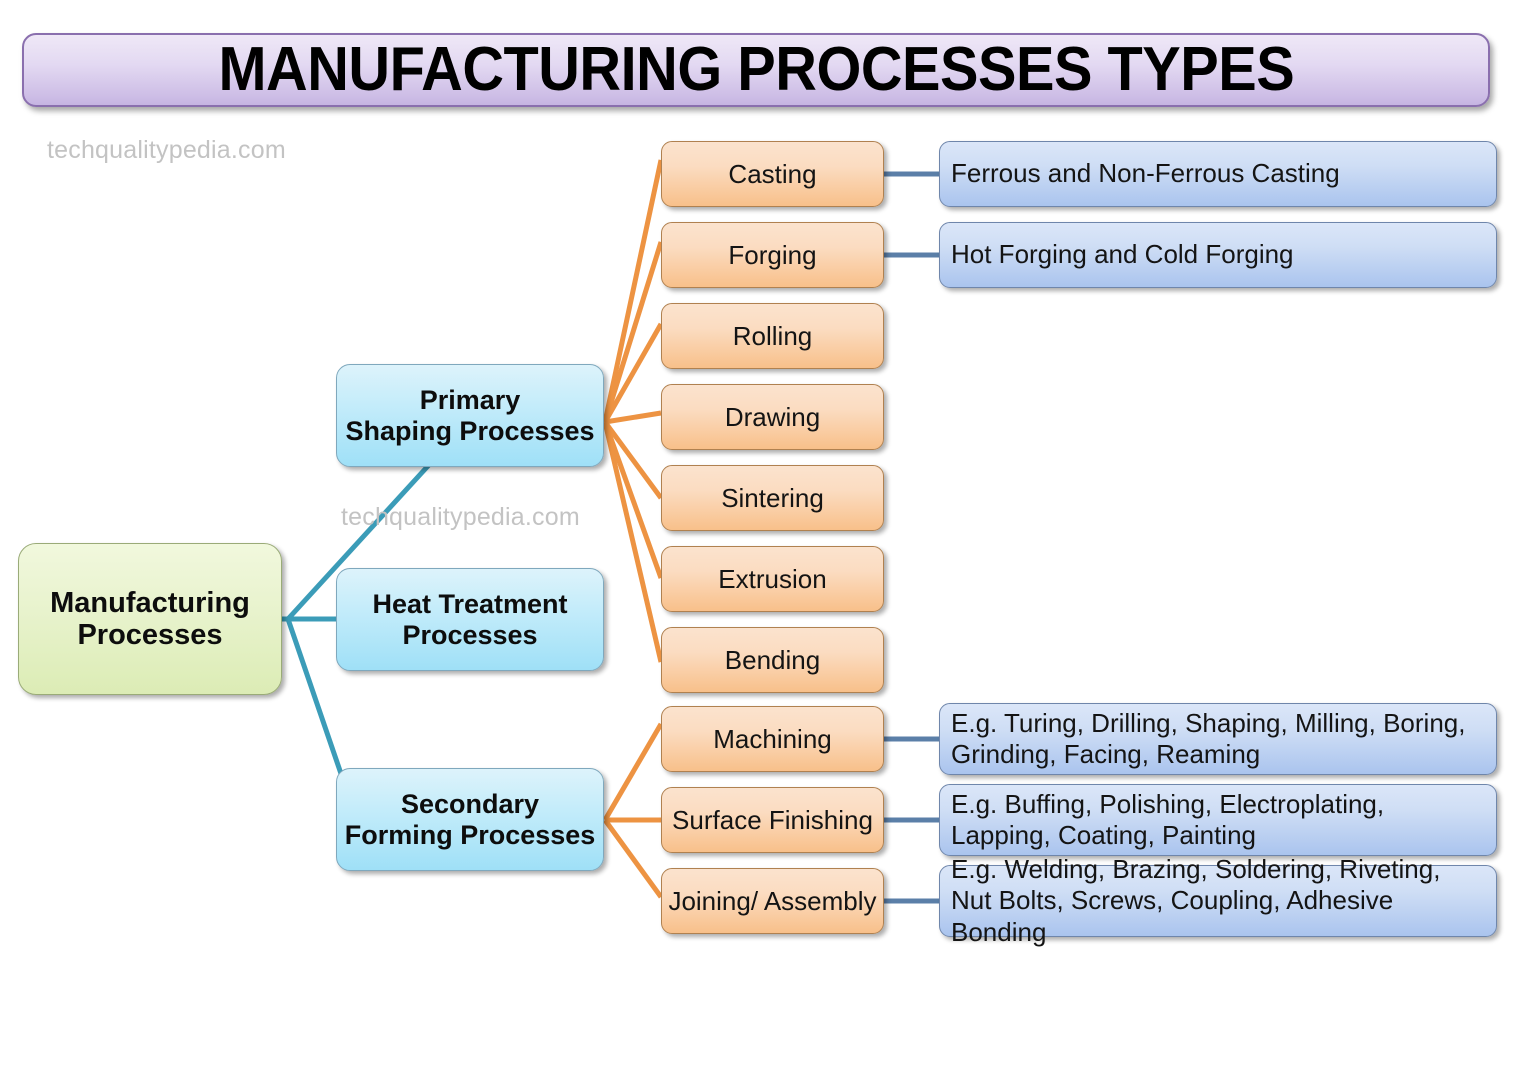 The height and width of the screenshot is (1075, 1518). I want to click on node-casting-detail: Ferrous and Non-Ferrous Casting, so click(1218, 174).